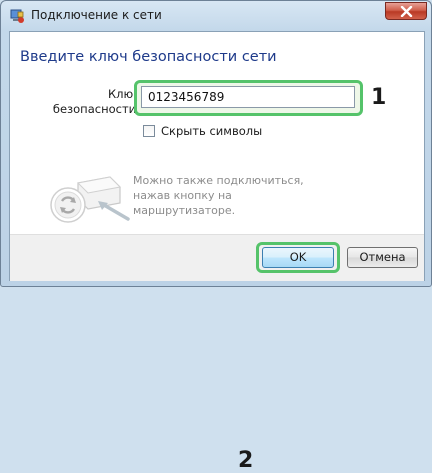 The image size is (432, 473). What do you see at coordinates (124, 94) in the screenshot?
I see `security-key-label-line1: Ключ` at bounding box center [124, 94].